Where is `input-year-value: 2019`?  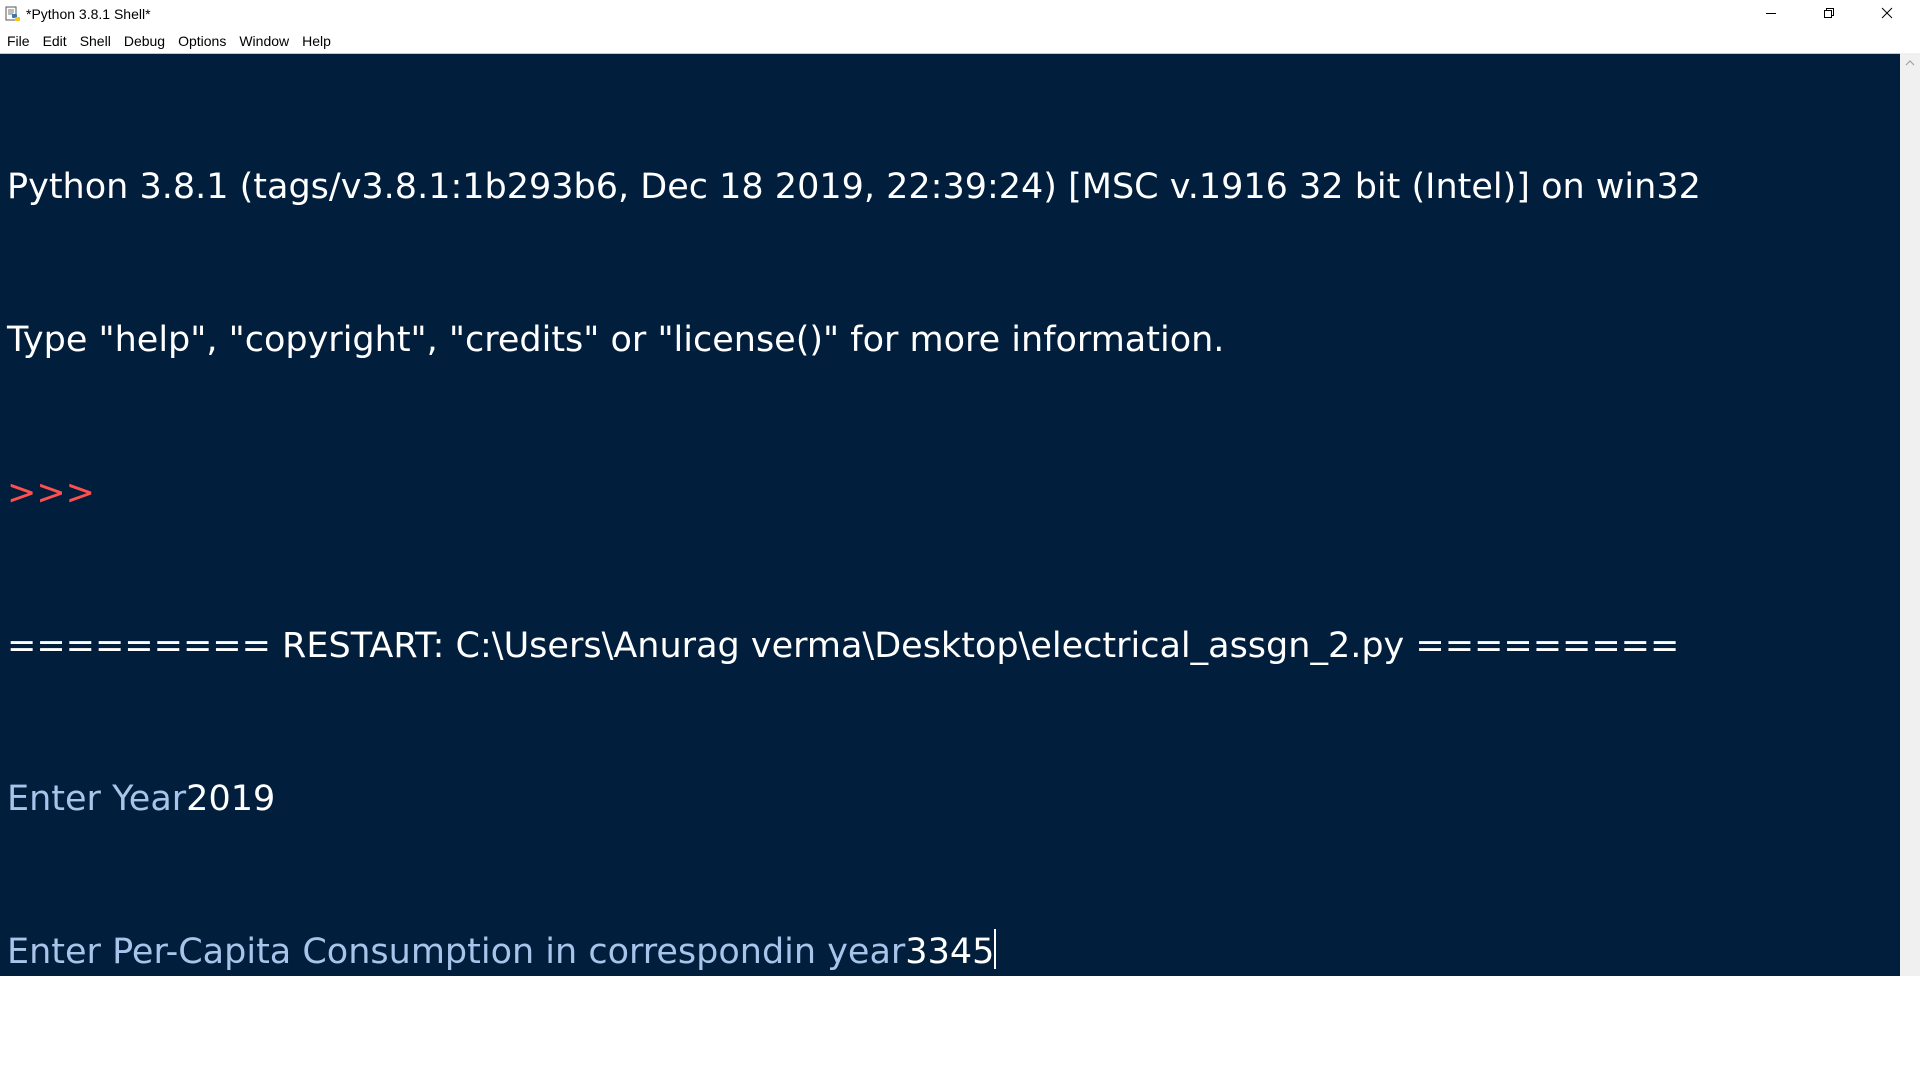 input-year-value: 2019 is located at coordinates (231, 799).